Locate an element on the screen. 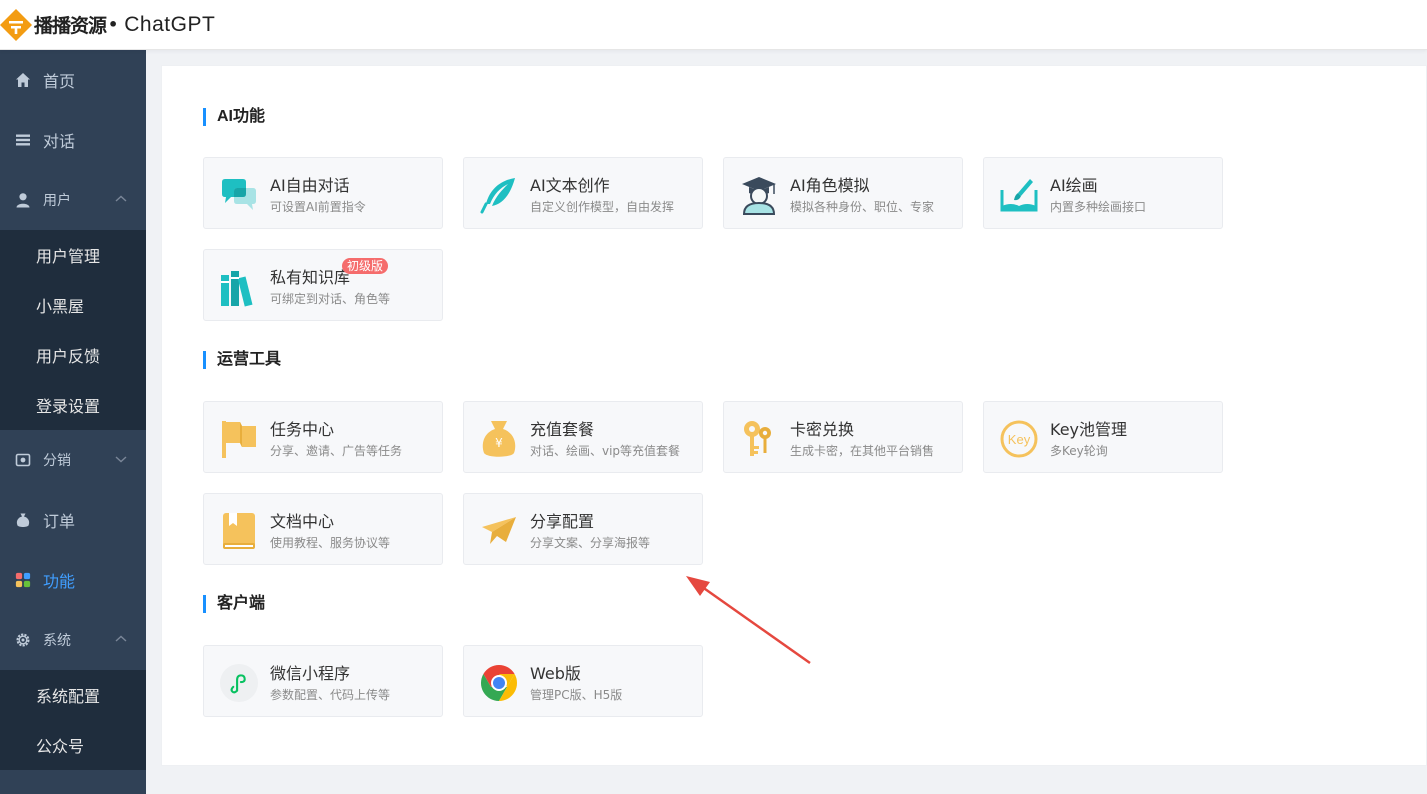  sidebar-item-system: 系统 is located at coordinates (73, 640).